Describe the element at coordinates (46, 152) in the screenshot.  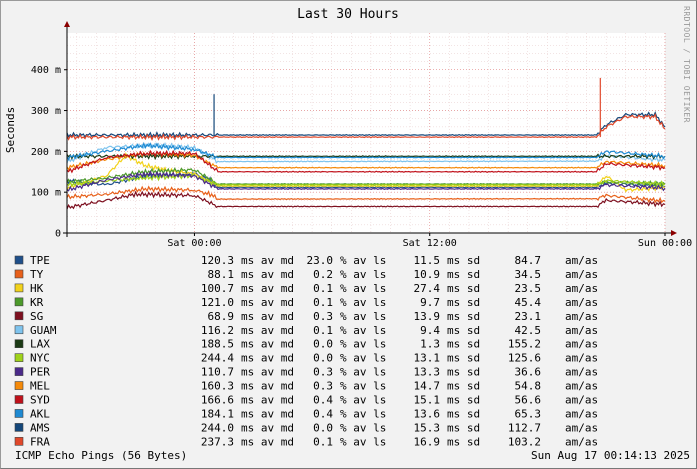
I see `y-tick-label: 200 m` at that location.